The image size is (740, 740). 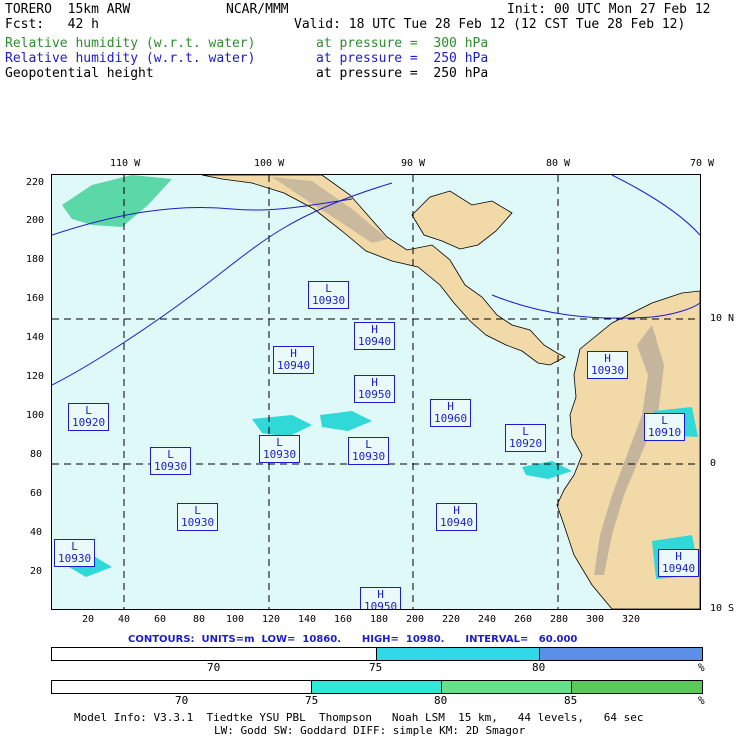 What do you see at coordinates (35, 220) in the screenshot?
I see `y-tick: 200` at bounding box center [35, 220].